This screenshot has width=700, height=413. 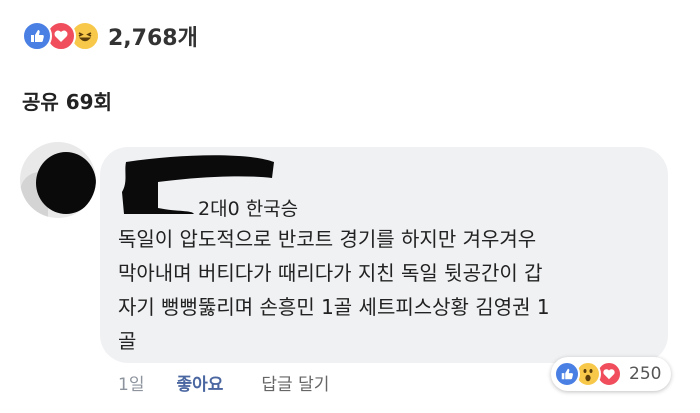 What do you see at coordinates (611, 374) in the screenshot?
I see `comment-reaction-summary: 250` at bounding box center [611, 374].